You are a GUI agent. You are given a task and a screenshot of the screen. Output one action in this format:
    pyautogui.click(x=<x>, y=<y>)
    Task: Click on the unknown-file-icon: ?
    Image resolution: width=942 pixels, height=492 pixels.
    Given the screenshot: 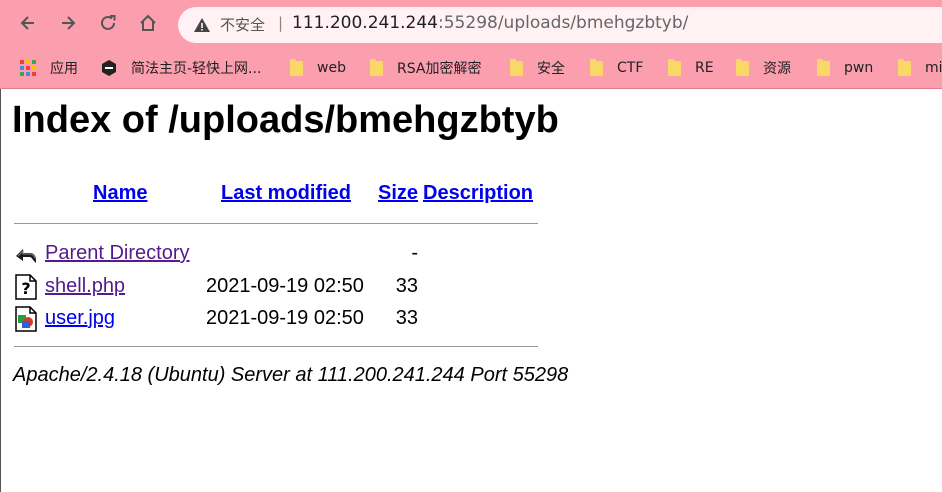 What is the action you would take?
    pyautogui.click(x=26, y=287)
    